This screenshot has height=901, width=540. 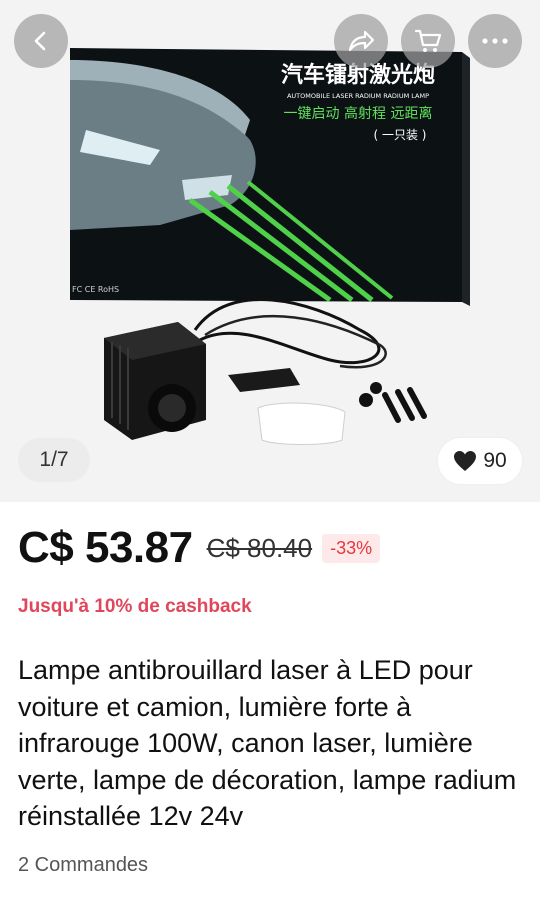 I want to click on wishlist-button: 90, so click(x=480, y=461).